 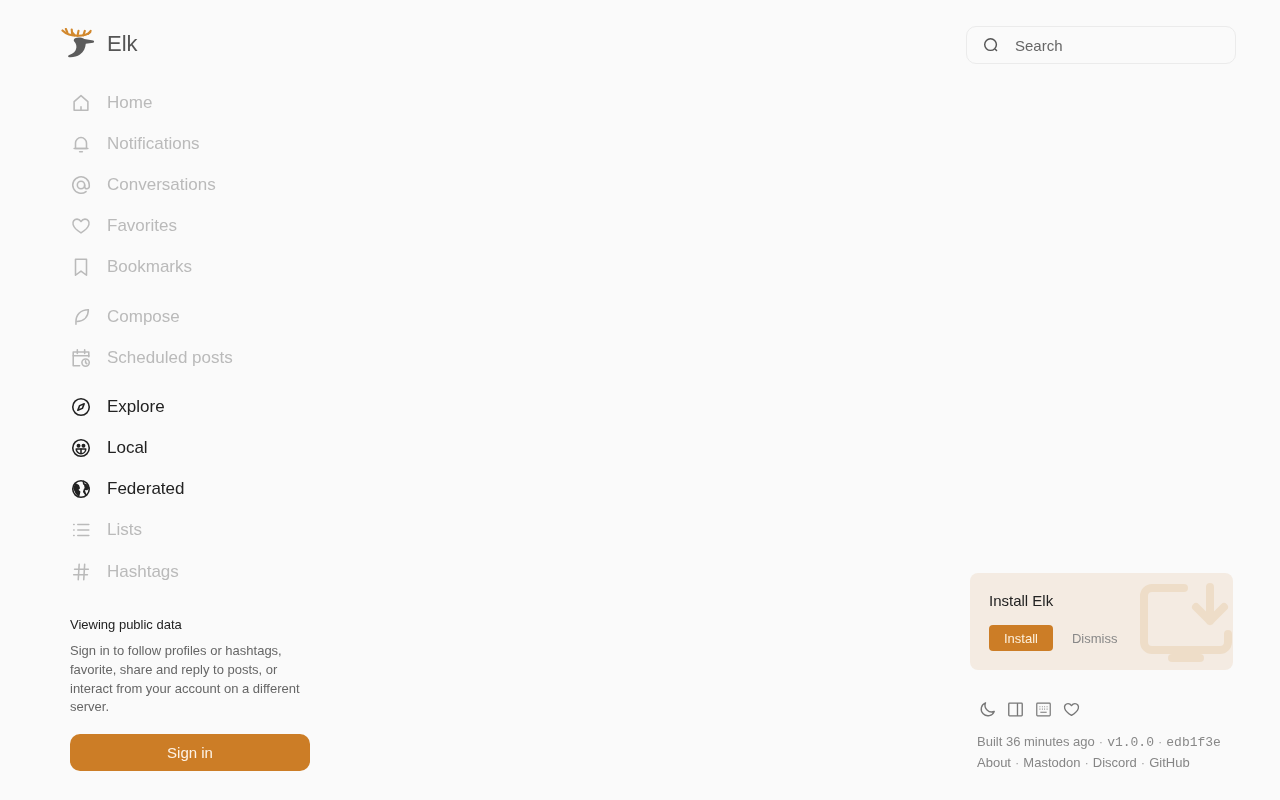 I want to click on app-title: Elk, so click(x=122, y=44).